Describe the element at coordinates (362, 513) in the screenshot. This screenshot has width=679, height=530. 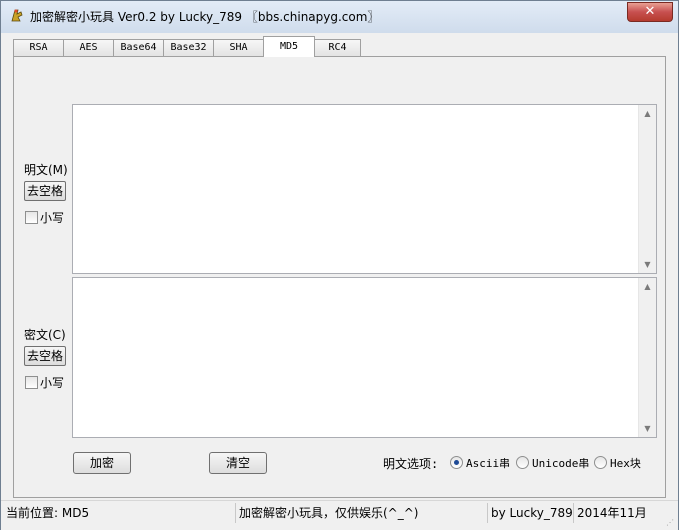
I see `status-tagline: 加密解密小玩具，仅供娱乐(^_^)` at that location.